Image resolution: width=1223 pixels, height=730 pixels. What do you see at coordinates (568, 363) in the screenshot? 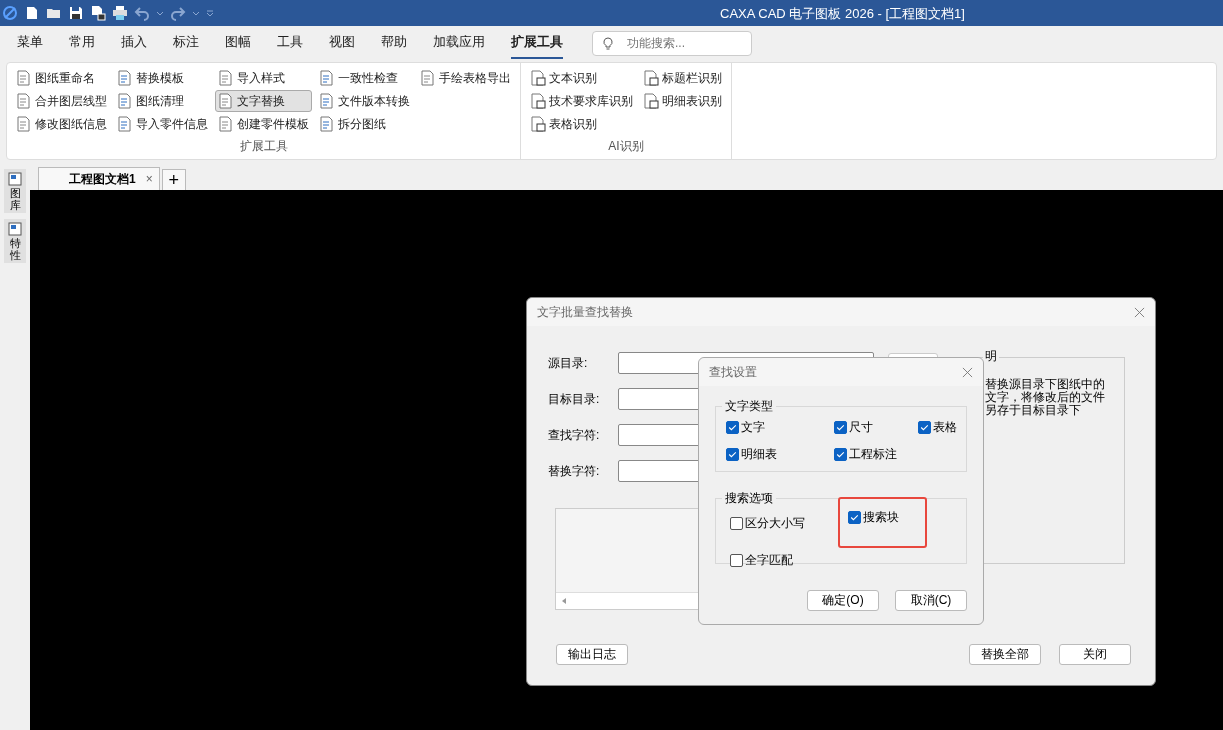
I see `field-label: 源目录:` at bounding box center [568, 363].